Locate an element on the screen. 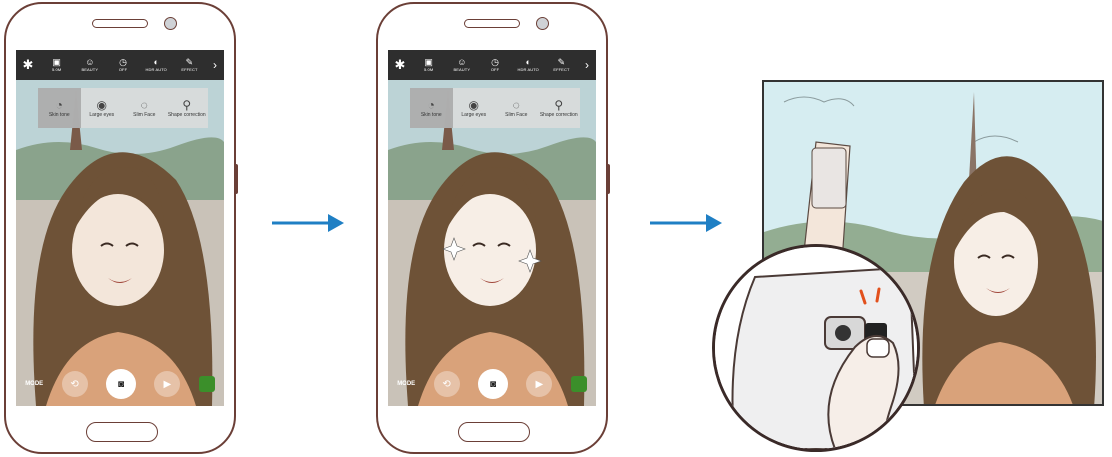 The image size is (1112, 457). rear-sensor-zoom-inset is located at coordinates (816, 348).